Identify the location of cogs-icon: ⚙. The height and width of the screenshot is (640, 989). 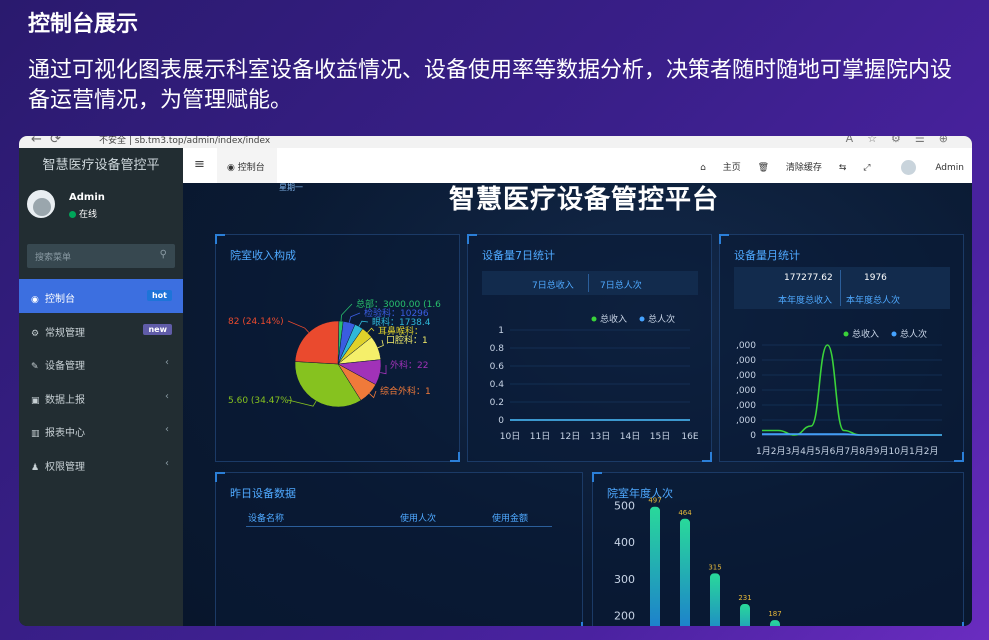
(35, 333).